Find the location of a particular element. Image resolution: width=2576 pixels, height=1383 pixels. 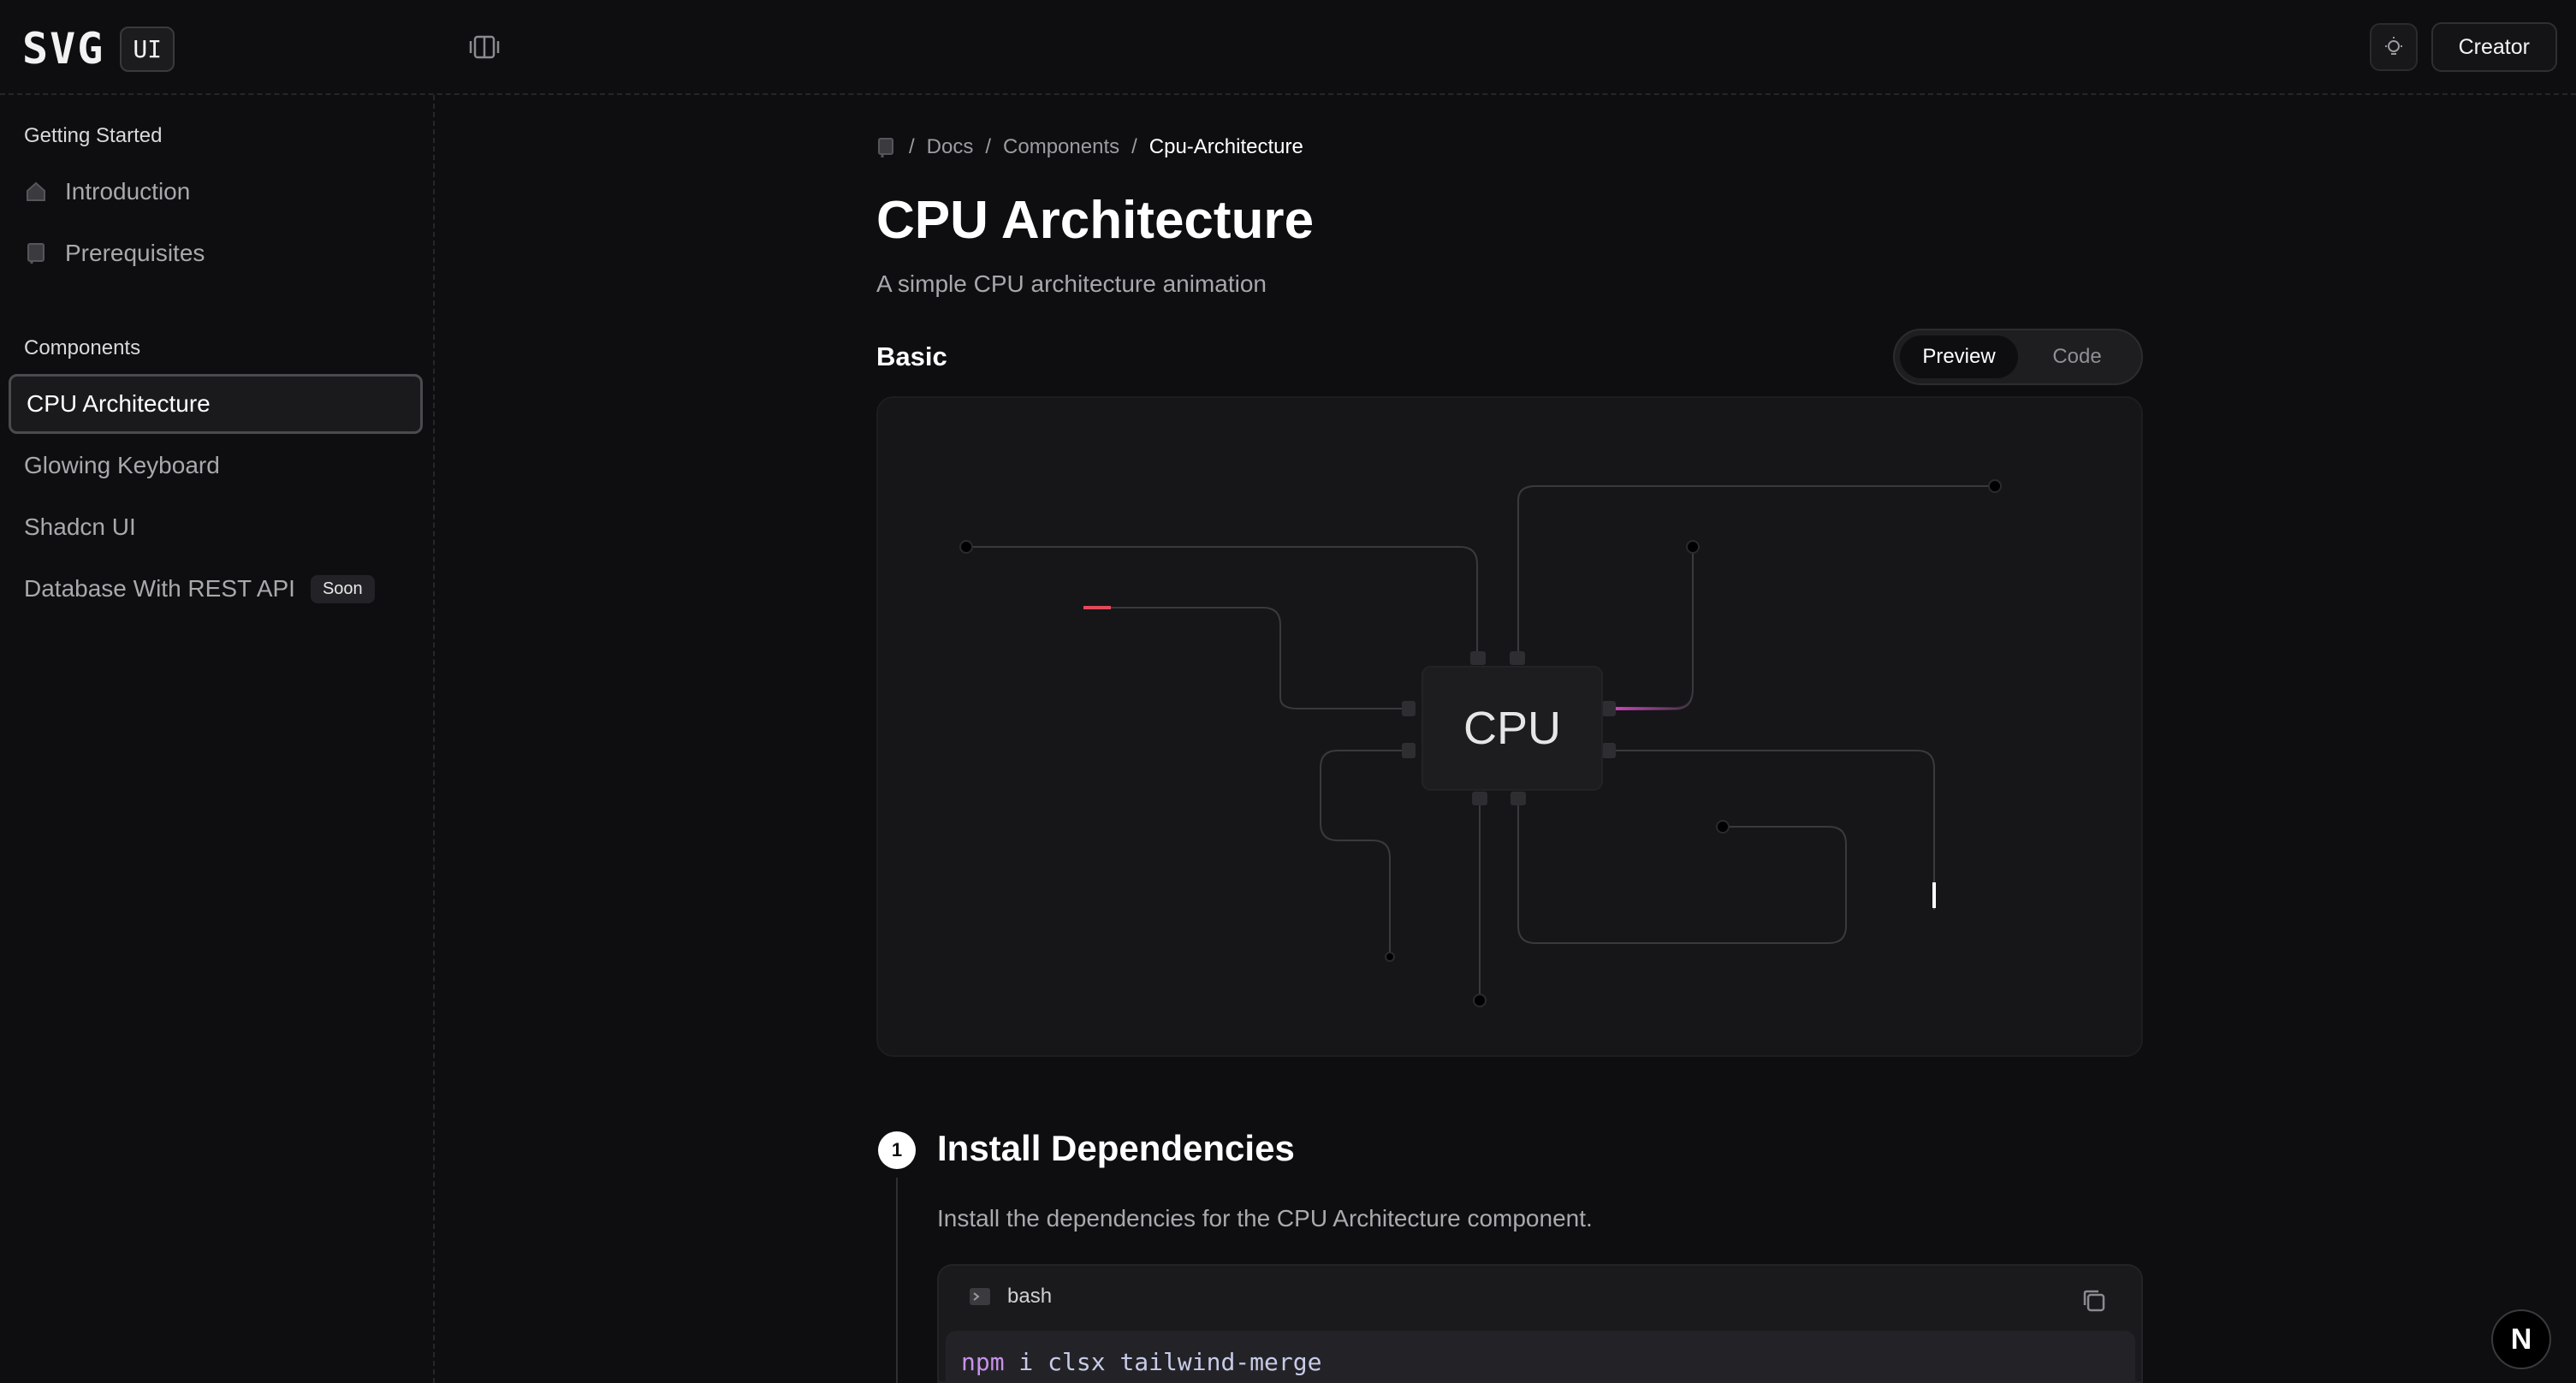

sidebar-section-components: Components is located at coordinates (82, 347).